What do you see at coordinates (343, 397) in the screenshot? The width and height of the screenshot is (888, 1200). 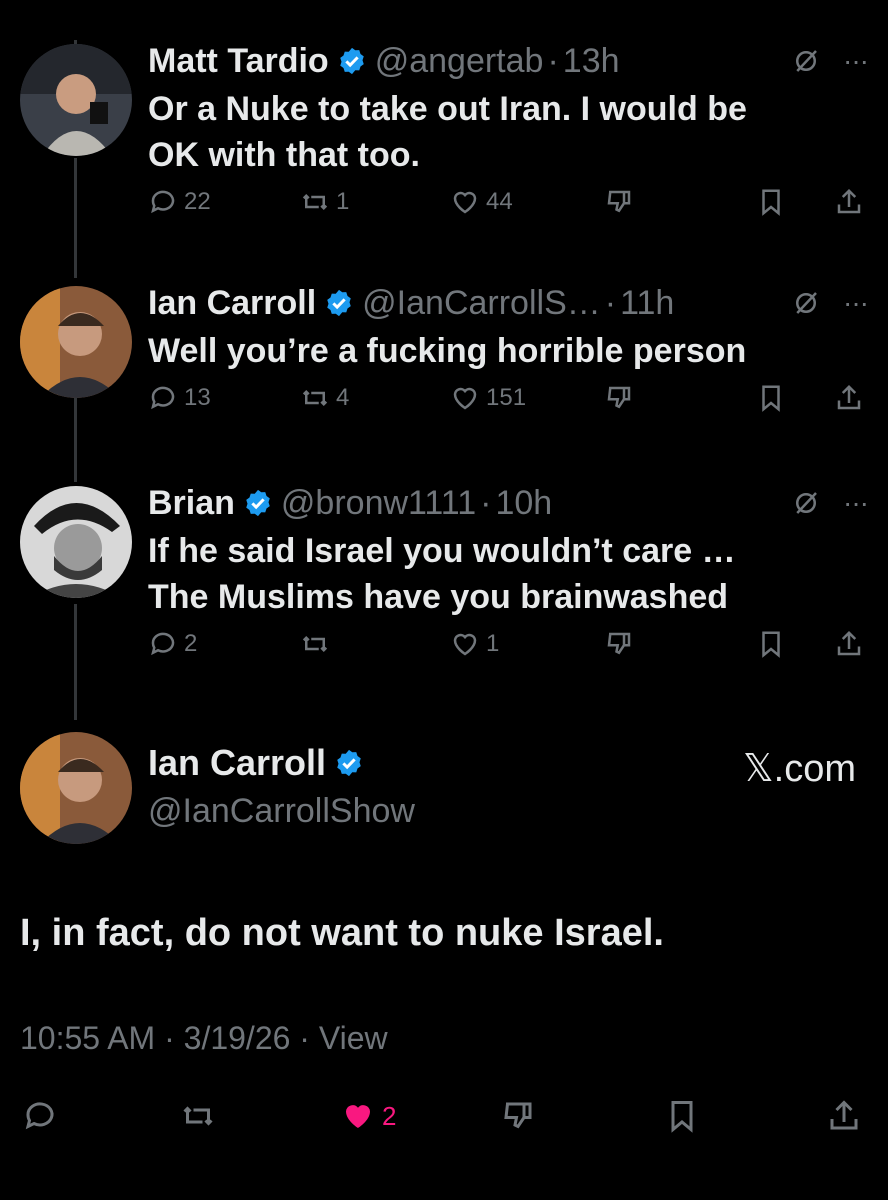 I see `repost-count: 4` at bounding box center [343, 397].